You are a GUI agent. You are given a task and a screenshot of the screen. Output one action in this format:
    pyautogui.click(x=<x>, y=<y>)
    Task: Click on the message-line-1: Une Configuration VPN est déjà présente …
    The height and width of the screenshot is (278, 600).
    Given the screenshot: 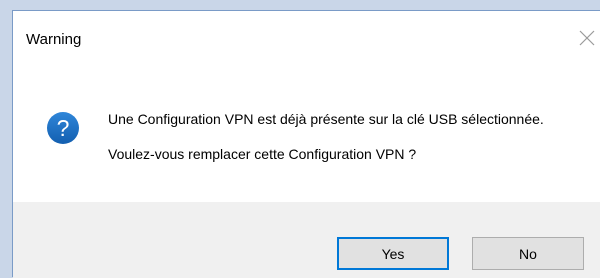 What is the action you would take?
    pyautogui.click(x=326, y=119)
    